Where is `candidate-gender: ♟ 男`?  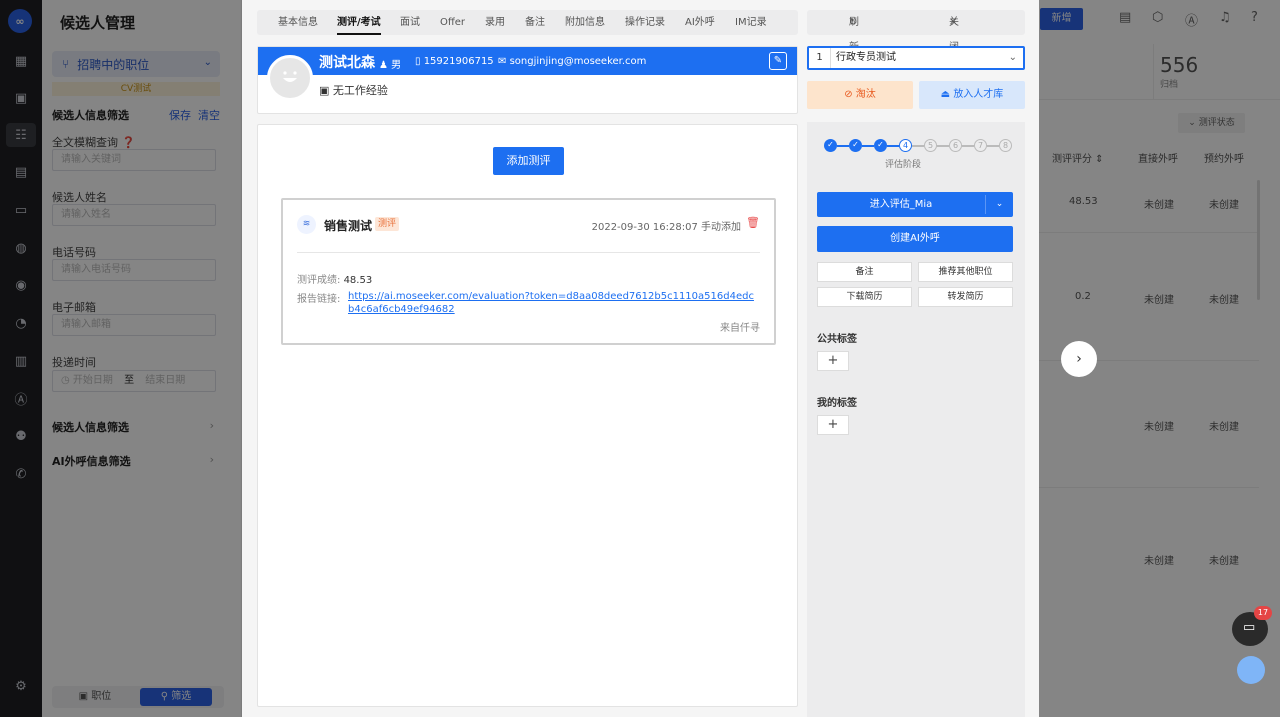
candidate-gender: ♟ 男 is located at coordinates (390, 65).